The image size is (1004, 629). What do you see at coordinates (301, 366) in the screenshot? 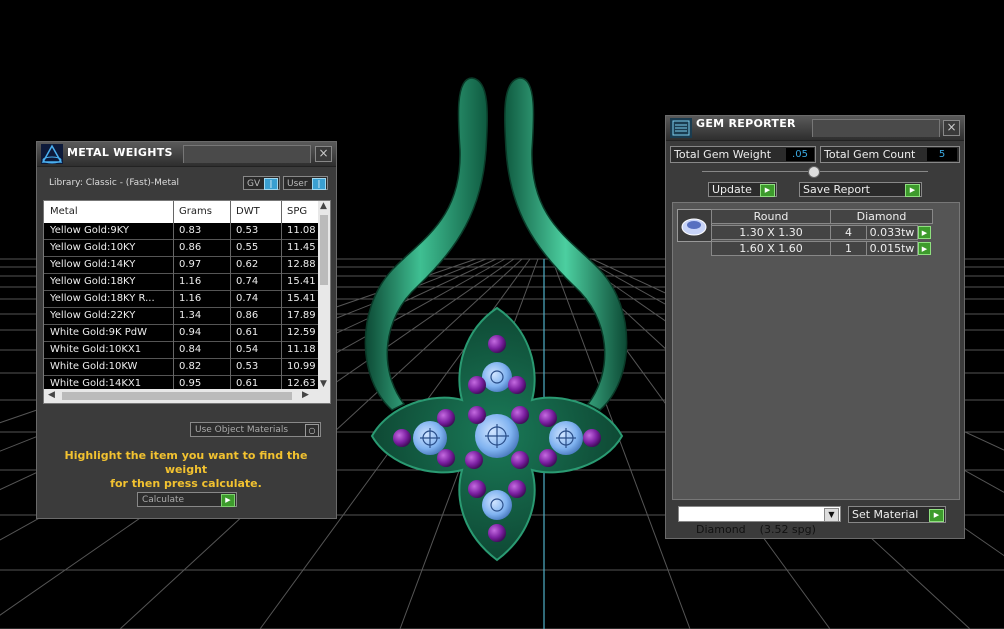
I see `cell-spg: 10.99` at bounding box center [301, 366].